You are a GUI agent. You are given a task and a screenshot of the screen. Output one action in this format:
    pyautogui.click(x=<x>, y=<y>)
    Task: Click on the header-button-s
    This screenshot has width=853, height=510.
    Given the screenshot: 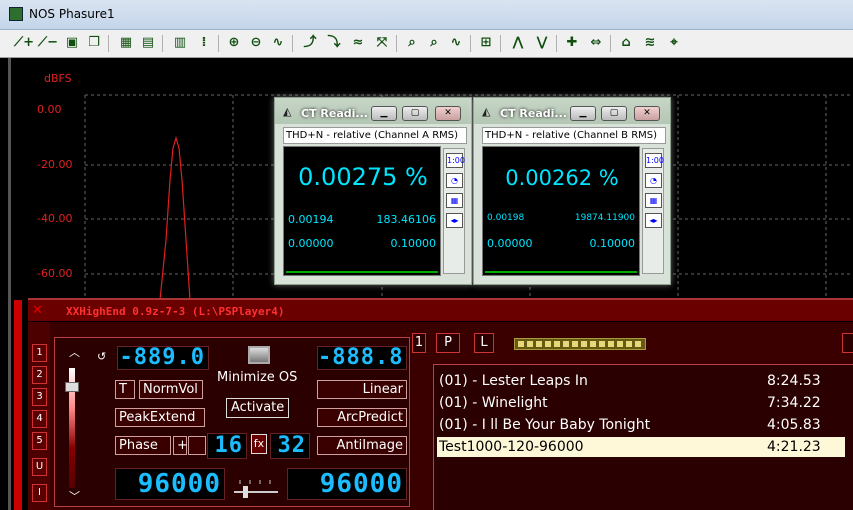 What is the action you would take?
    pyautogui.click(x=847, y=343)
    